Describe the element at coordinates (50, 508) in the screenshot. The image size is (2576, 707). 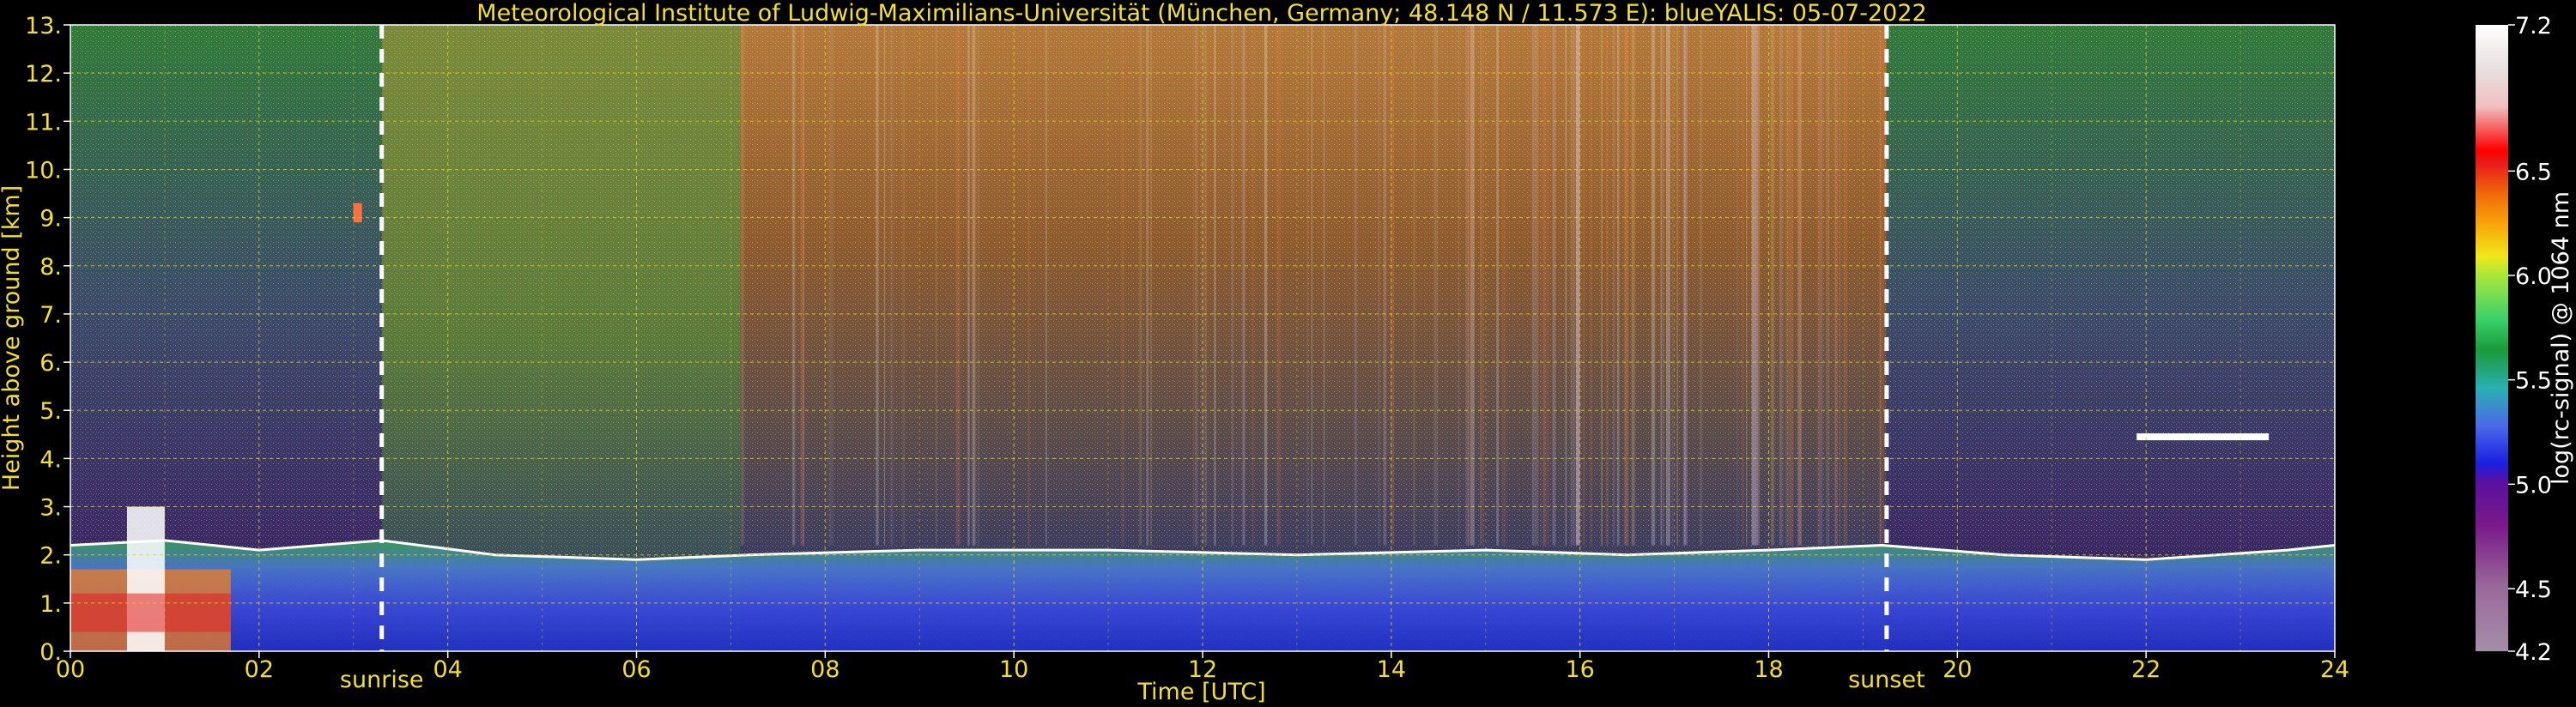
I see `y-tick-label: 3.` at that location.